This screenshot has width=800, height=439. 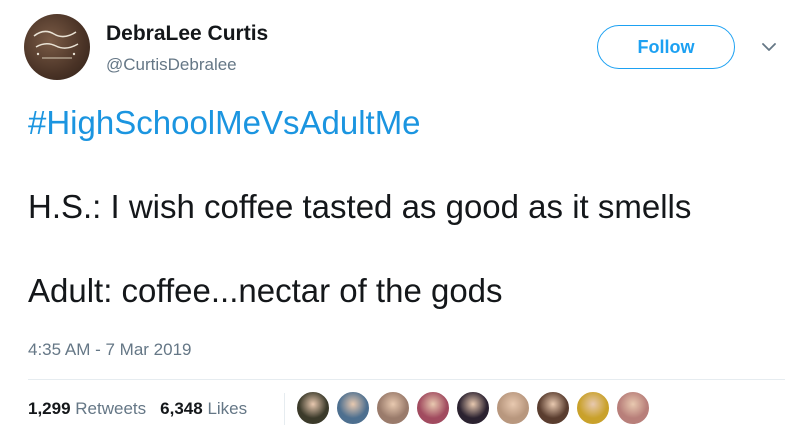 I want to click on tweet-stats: 1,299 Retweets 6,348 Likes, so click(x=137, y=409).